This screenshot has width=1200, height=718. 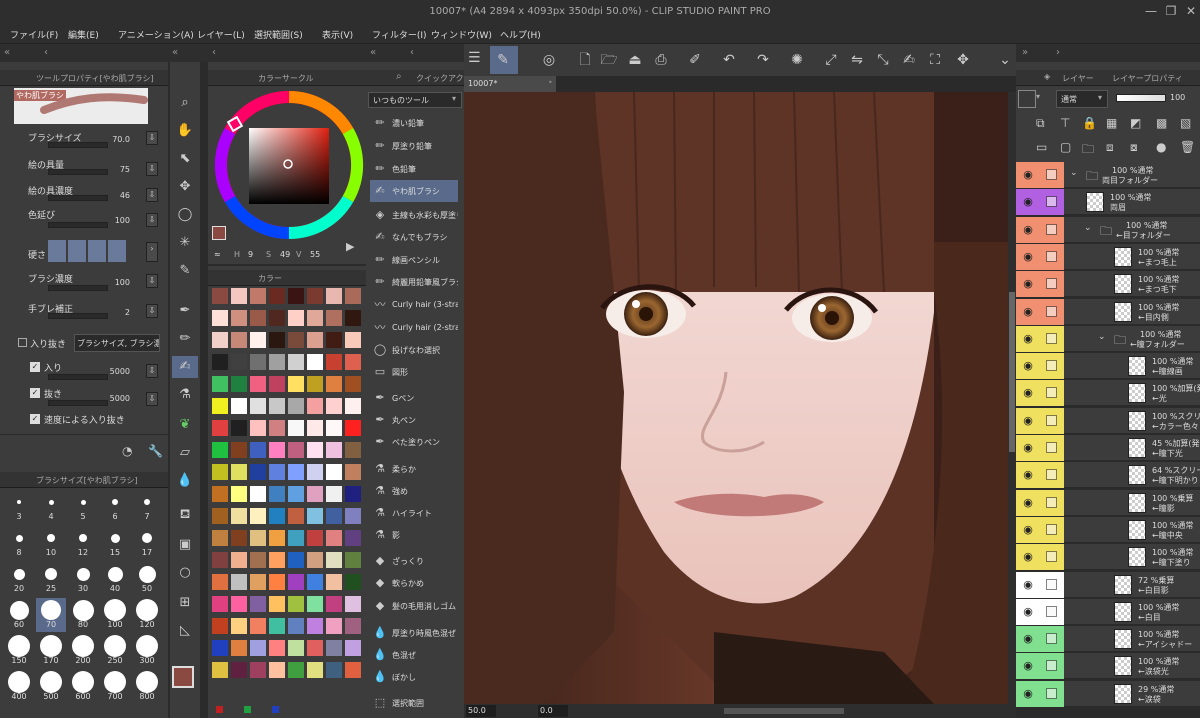 What do you see at coordinates (1058, 52) in the screenshot?
I see `chevron-right-icon: ›` at bounding box center [1058, 52].